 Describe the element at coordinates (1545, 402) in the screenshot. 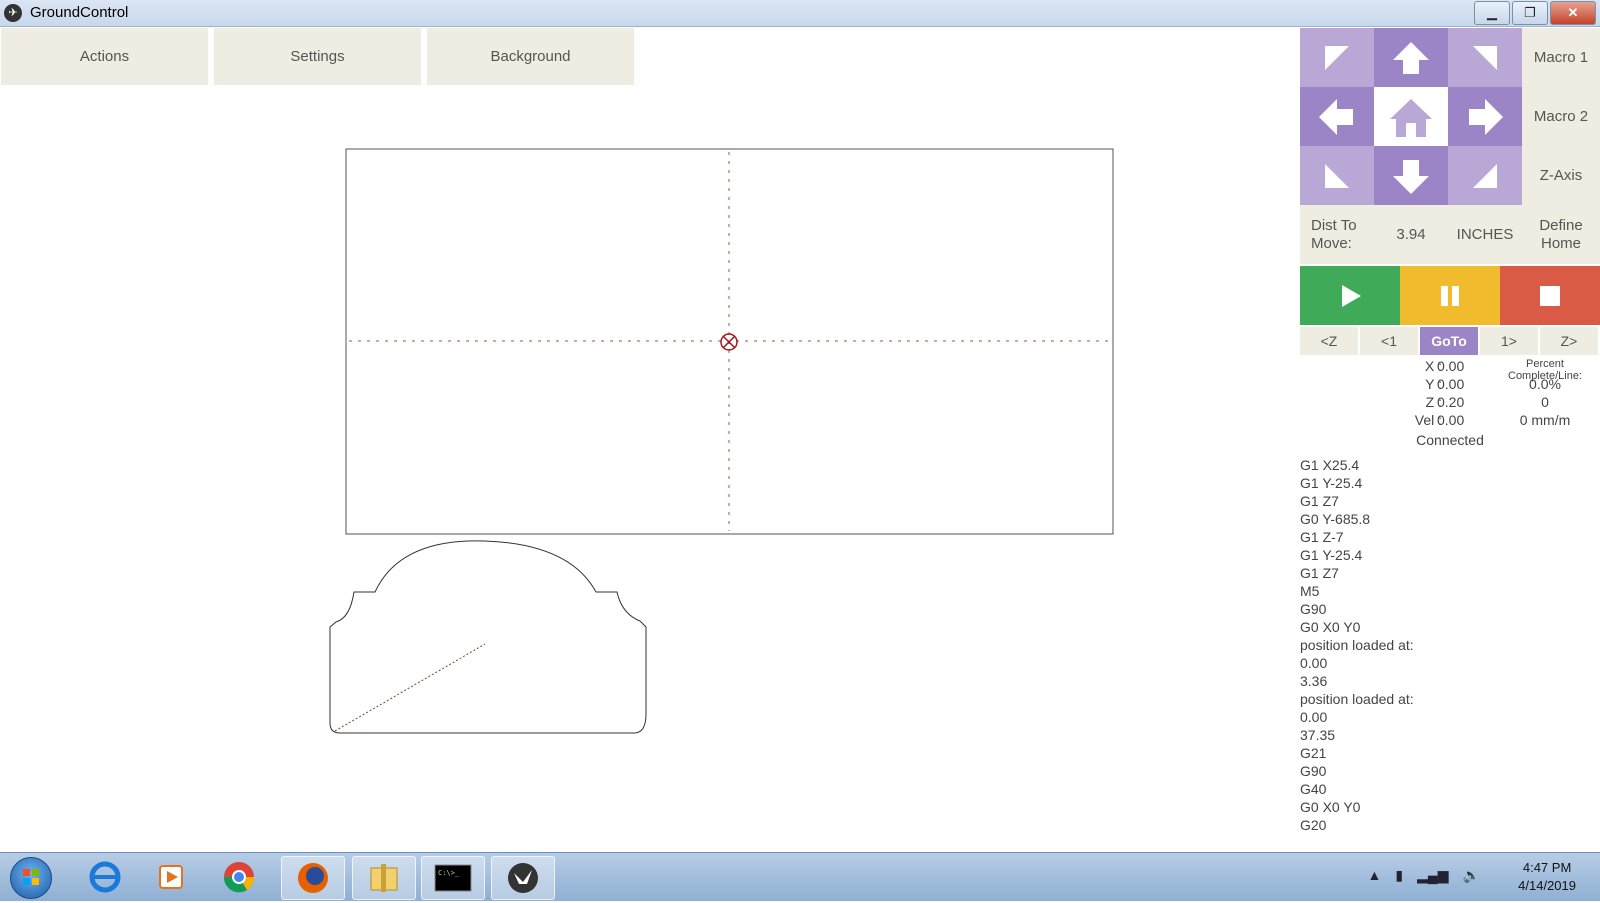

I see `line-number-value: 0` at that location.